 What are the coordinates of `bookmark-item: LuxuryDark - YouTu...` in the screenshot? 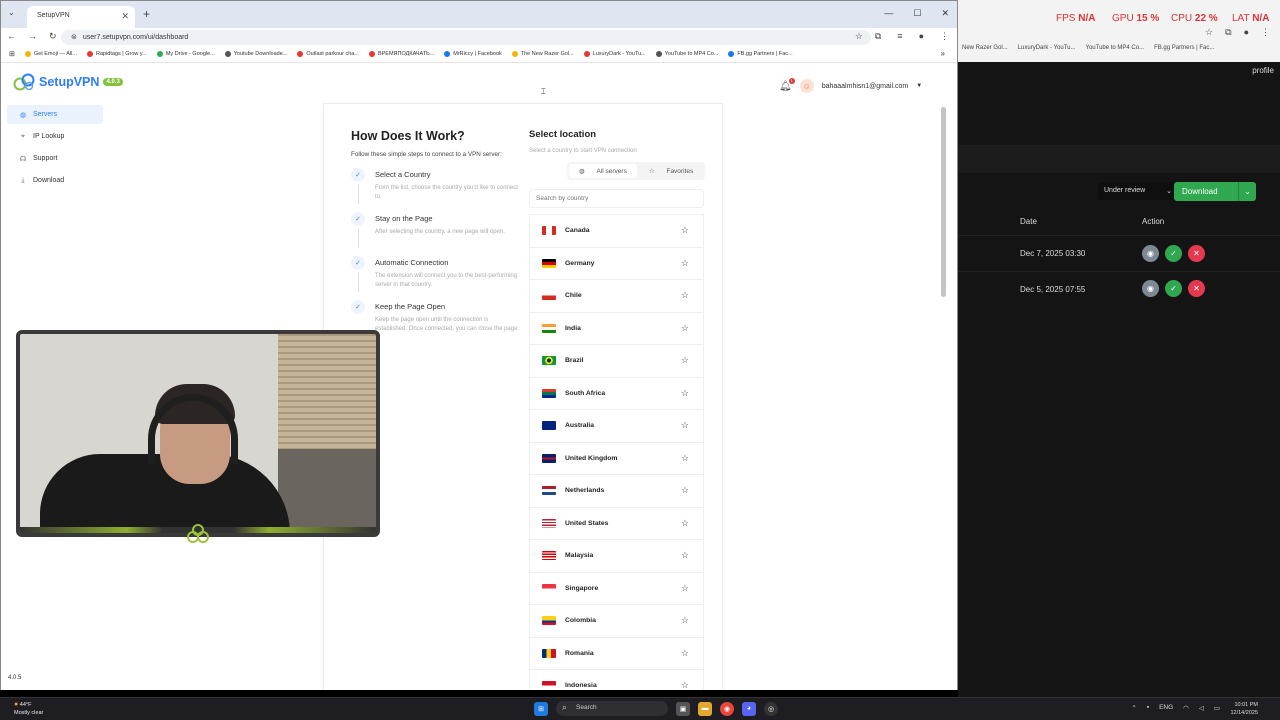 It's located at (614, 54).